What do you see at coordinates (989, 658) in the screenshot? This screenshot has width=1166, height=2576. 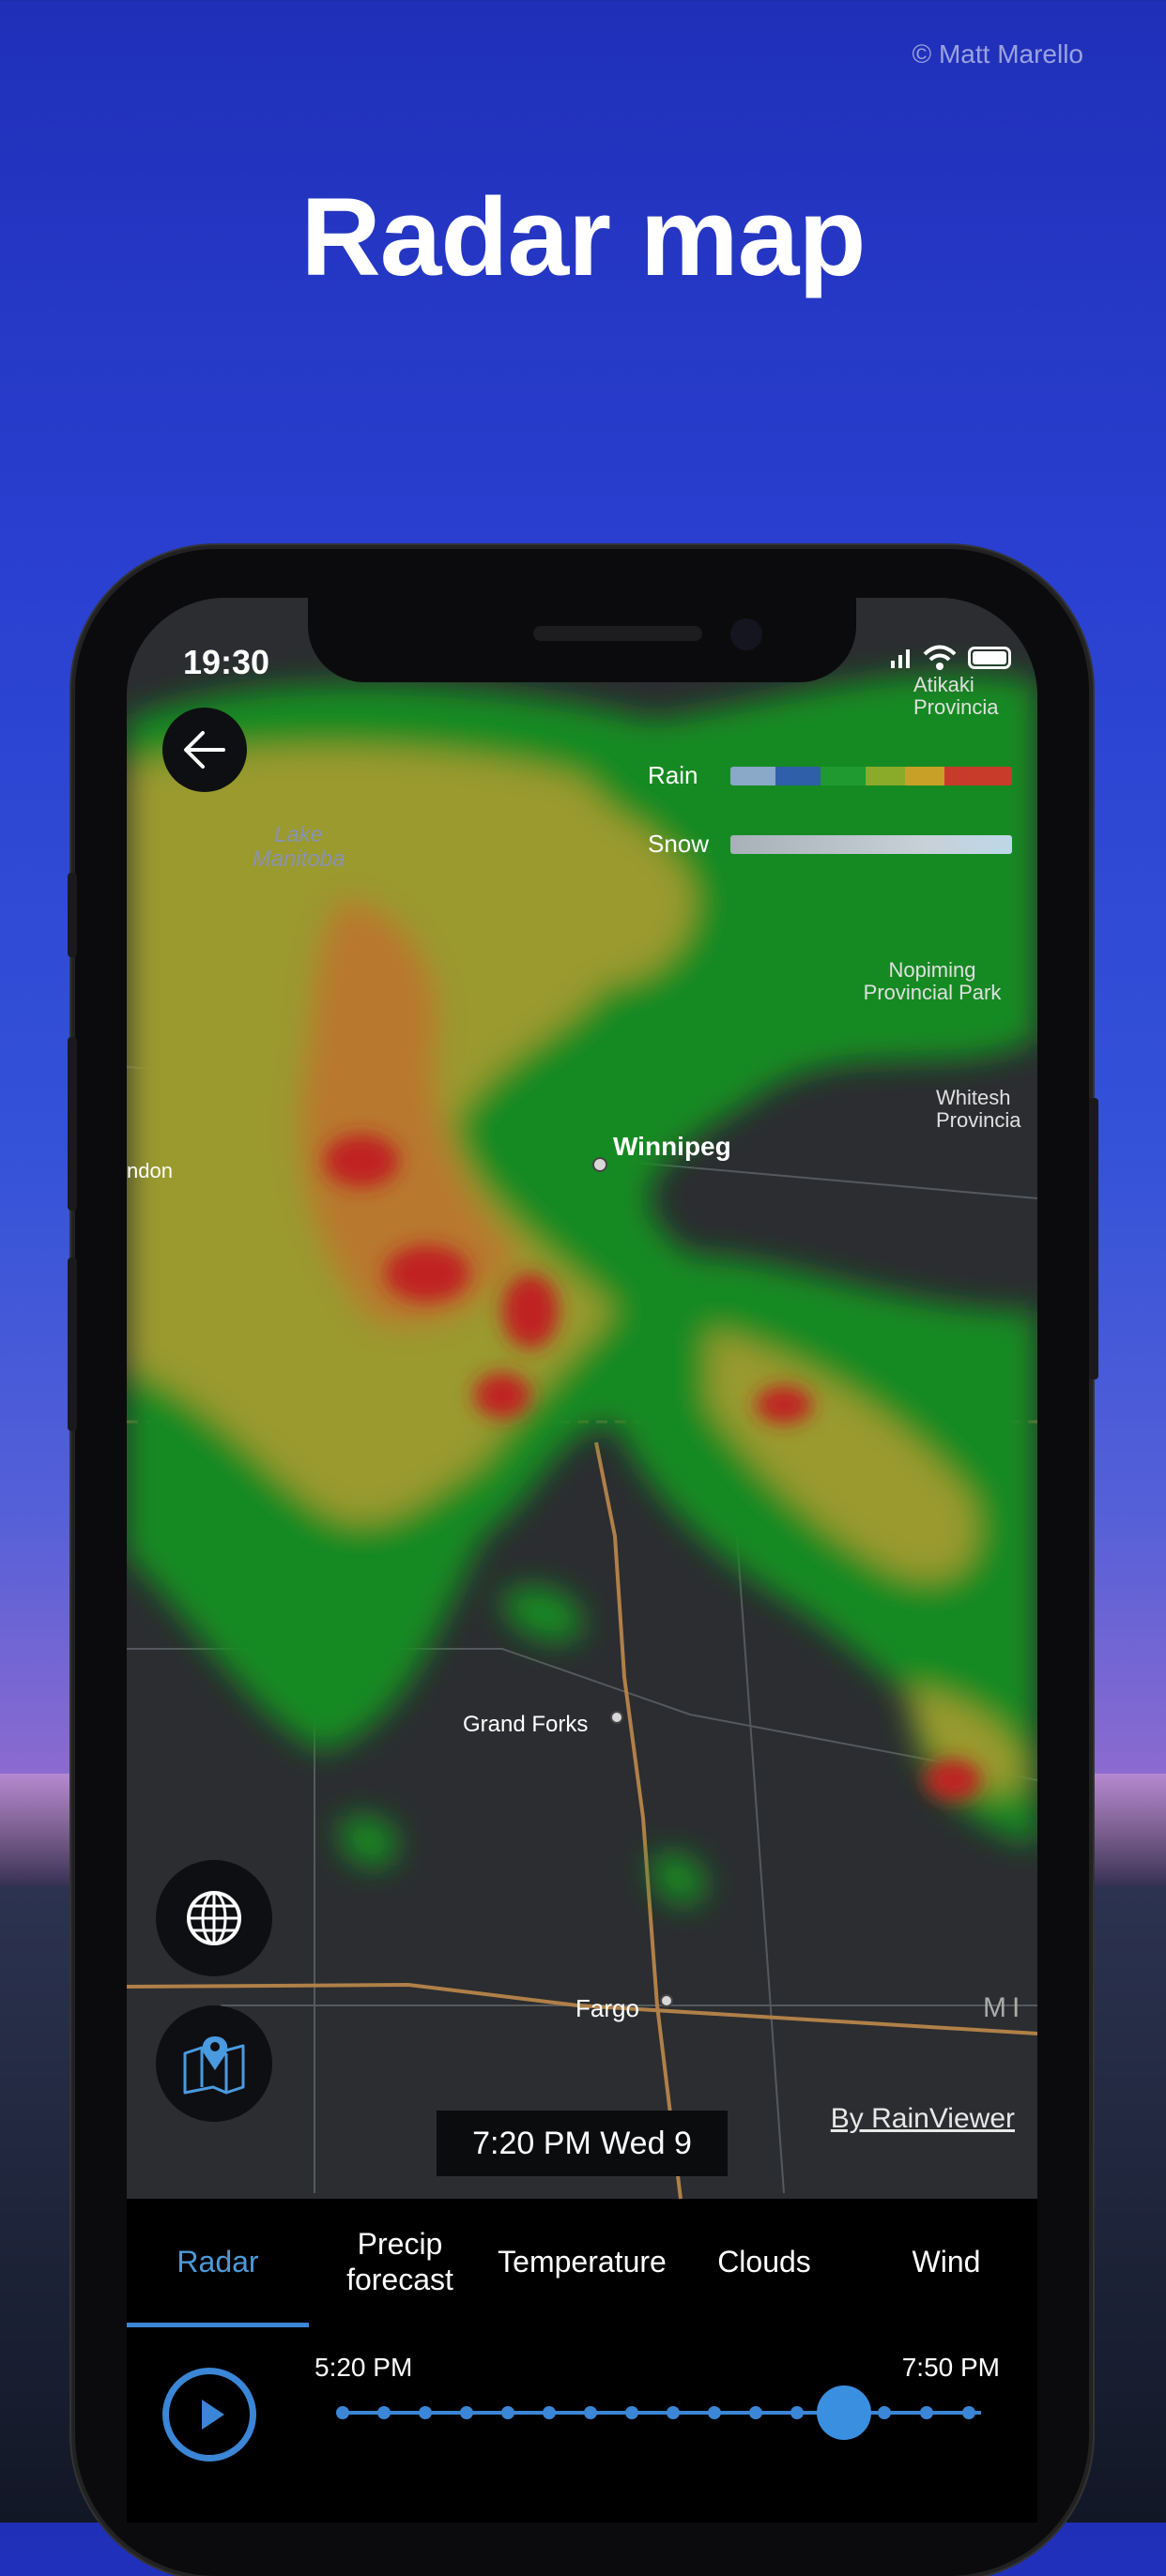 I see `battery-icon` at bounding box center [989, 658].